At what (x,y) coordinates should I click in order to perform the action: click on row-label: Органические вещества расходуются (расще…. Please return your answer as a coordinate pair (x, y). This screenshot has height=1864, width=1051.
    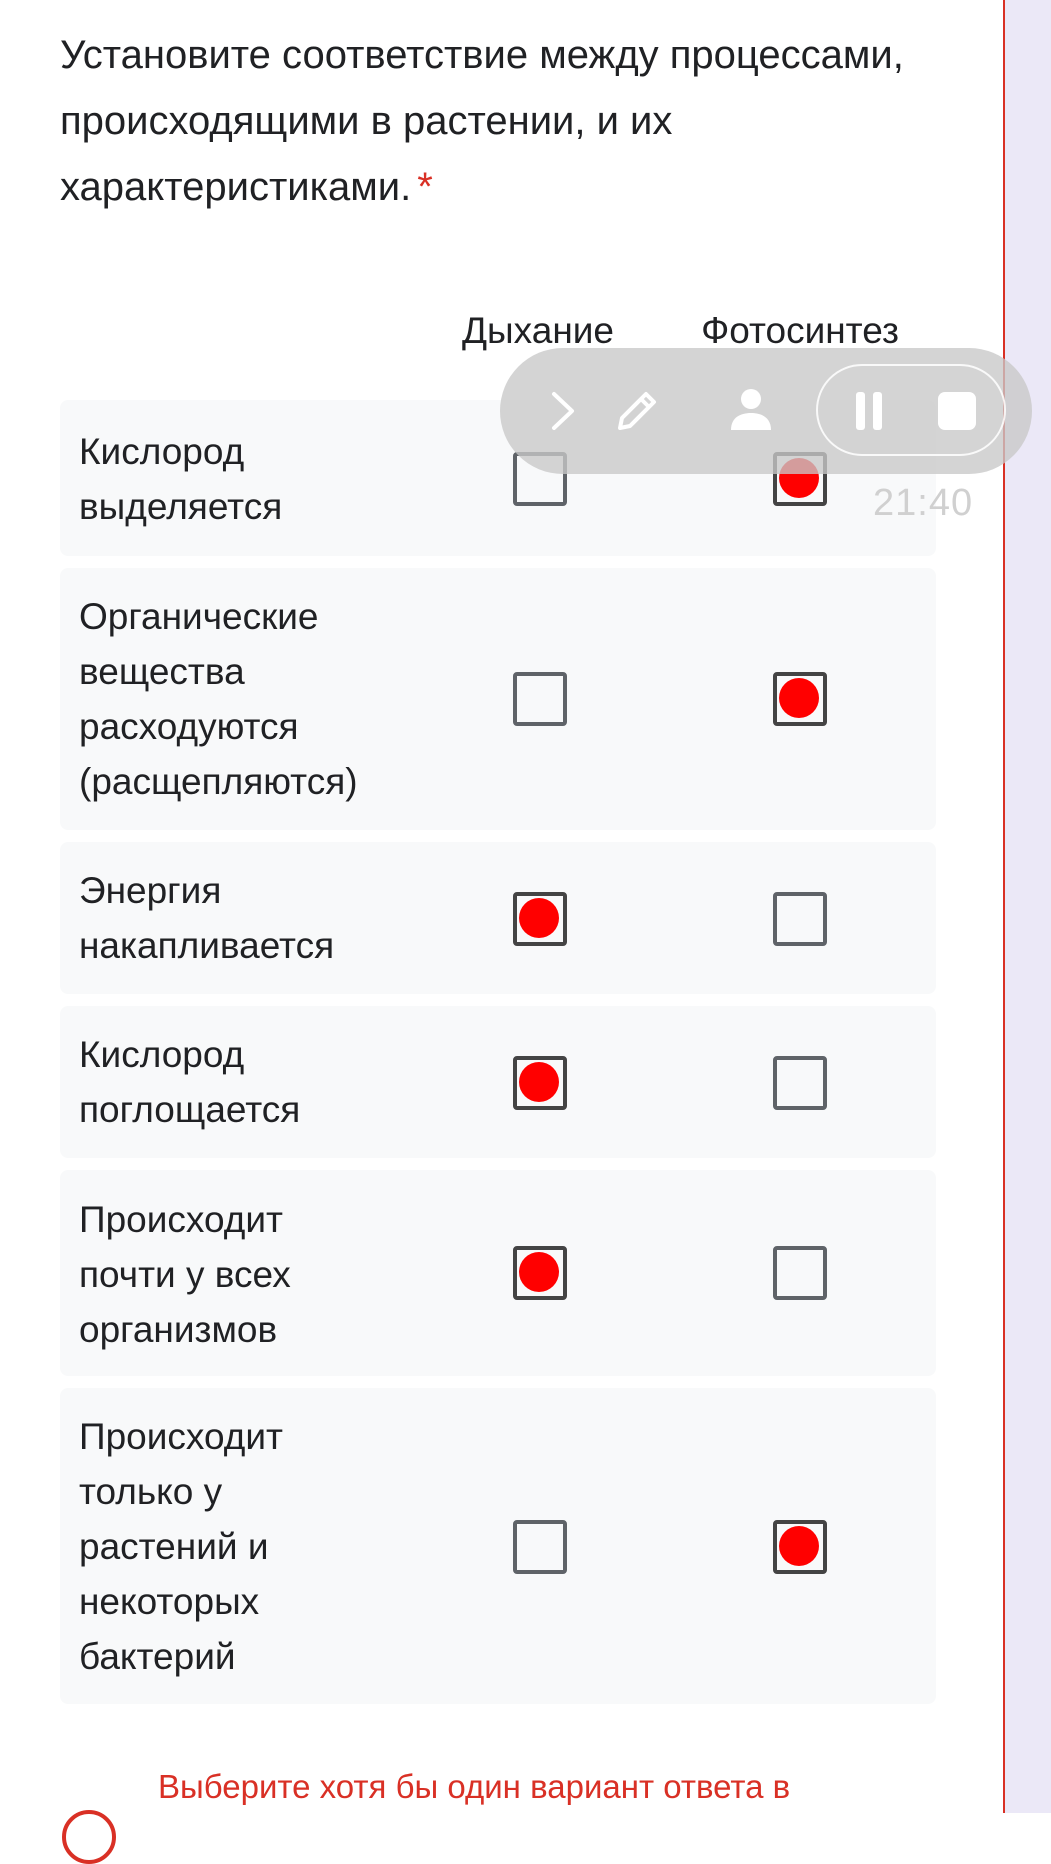
    Looking at the image, I should click on (218, 699).